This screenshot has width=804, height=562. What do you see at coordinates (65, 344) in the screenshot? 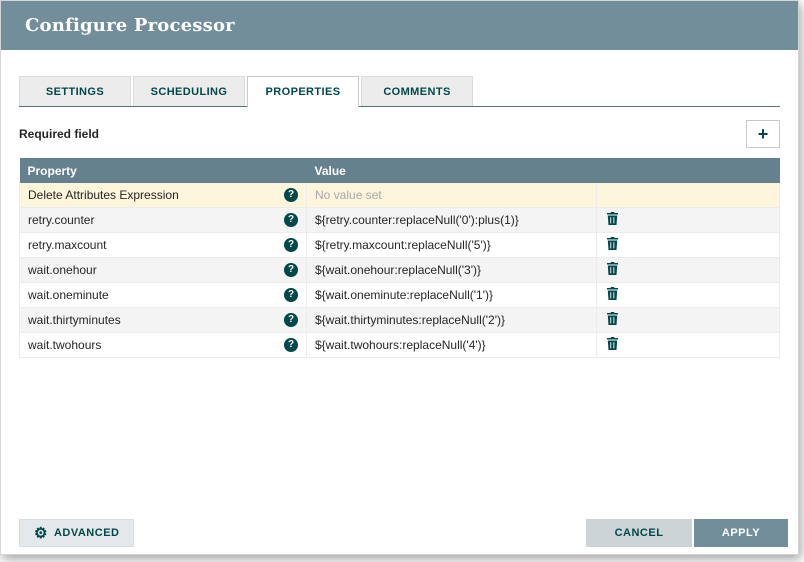
I see `property-name: wait.twohours` at bounding box center [65, 344].